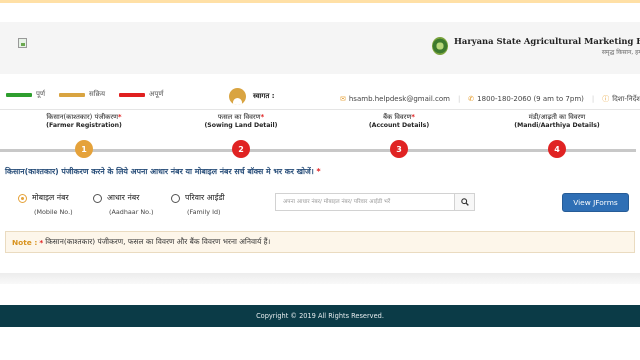 The image size is (640, 360). What do you see at coordinates (82, 117) in the screenshot?
I see `step-1-title: किसान(काश्तकार) पंजीकरण` at bounding box center [82, 117].